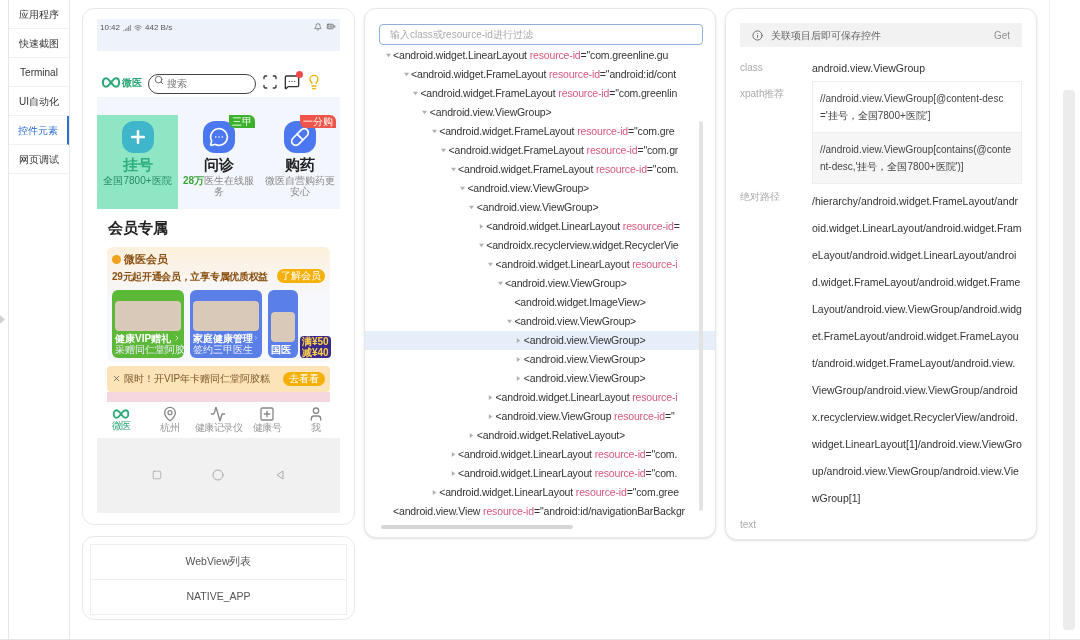 Image resolution: width=1080 pixels, height=640 pixels. What do you see at coordinates (540, 93) in the screenshot?
I see `tree-row: <android.widget.FrameLayout resource-id="com.greenlin` at bounding box center [540, 93].